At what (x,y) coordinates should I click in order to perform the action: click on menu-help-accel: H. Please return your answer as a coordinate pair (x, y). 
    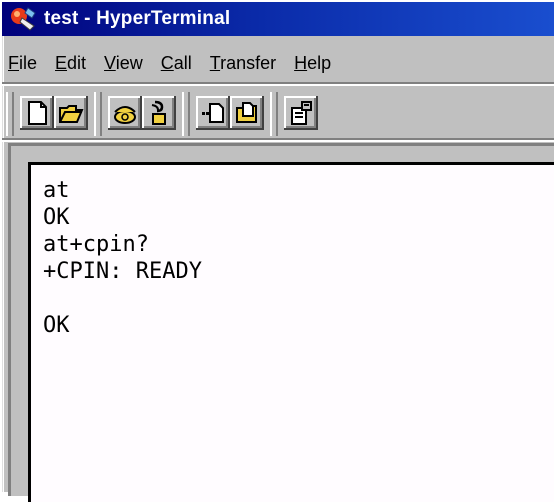
    Looking at the image, I should click on (301, 62).